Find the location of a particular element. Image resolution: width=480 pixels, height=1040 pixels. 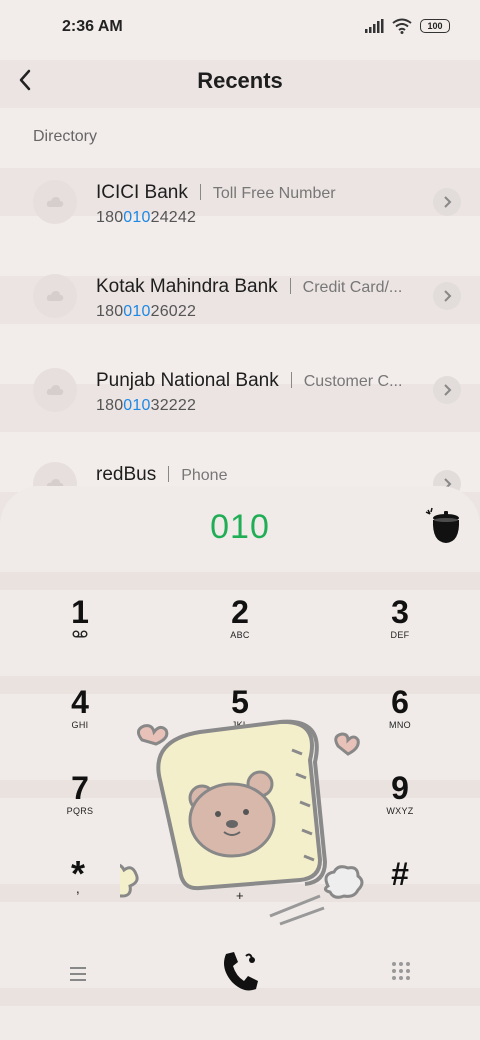

key-digit: 4 is located at coordinates (80, 702).